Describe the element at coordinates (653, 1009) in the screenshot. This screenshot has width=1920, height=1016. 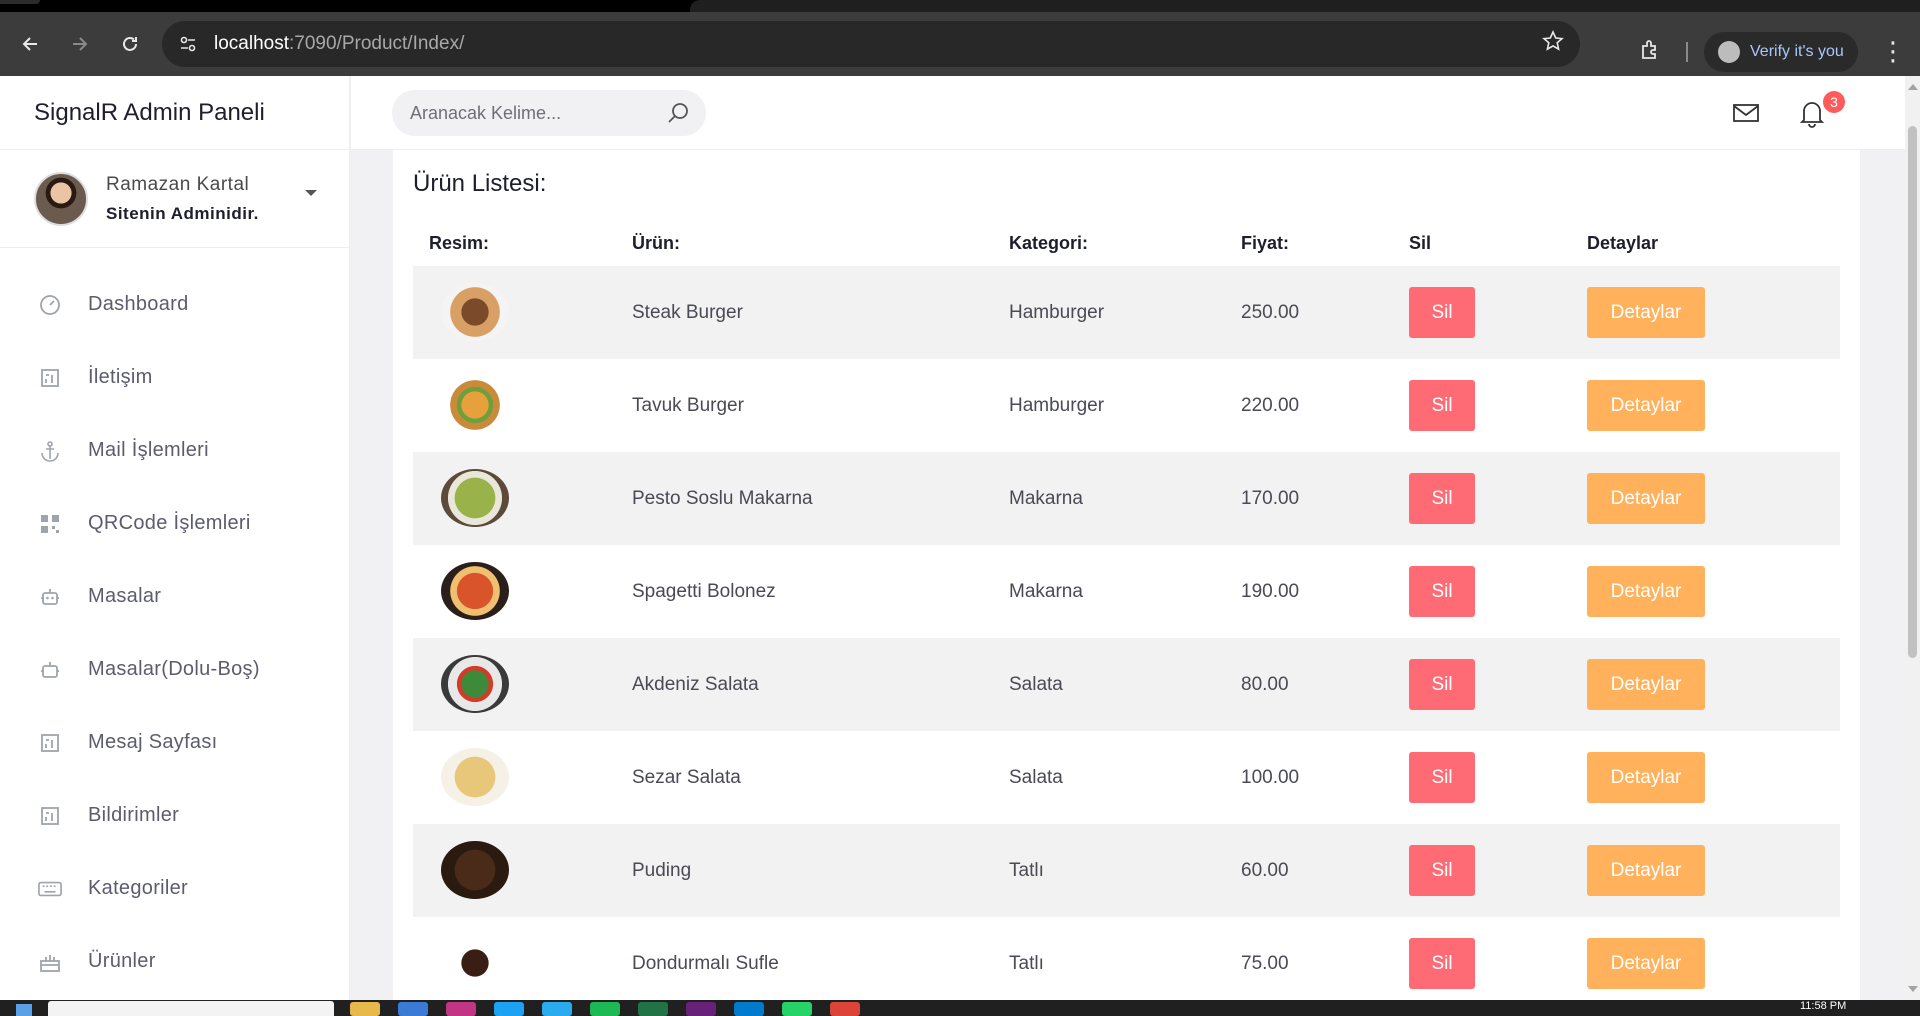
I see `excel-icon` at that location.